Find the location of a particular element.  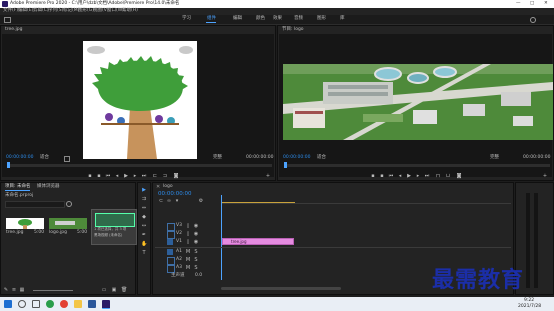

minimize-button: — is located at coordinates (518, 4).